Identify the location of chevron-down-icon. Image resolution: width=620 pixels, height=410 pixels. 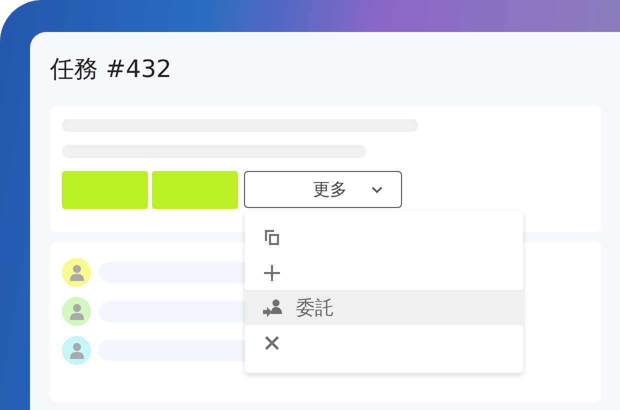
(377, 190).